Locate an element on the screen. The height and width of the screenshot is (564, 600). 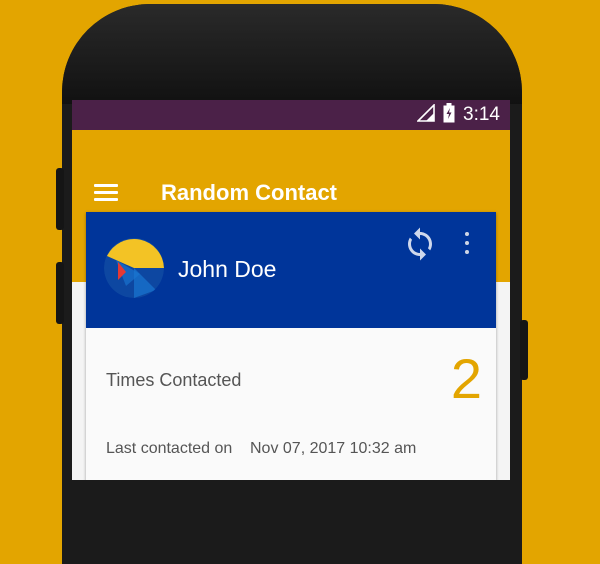
phone-side-button-right is located at coordinates (524, 350).